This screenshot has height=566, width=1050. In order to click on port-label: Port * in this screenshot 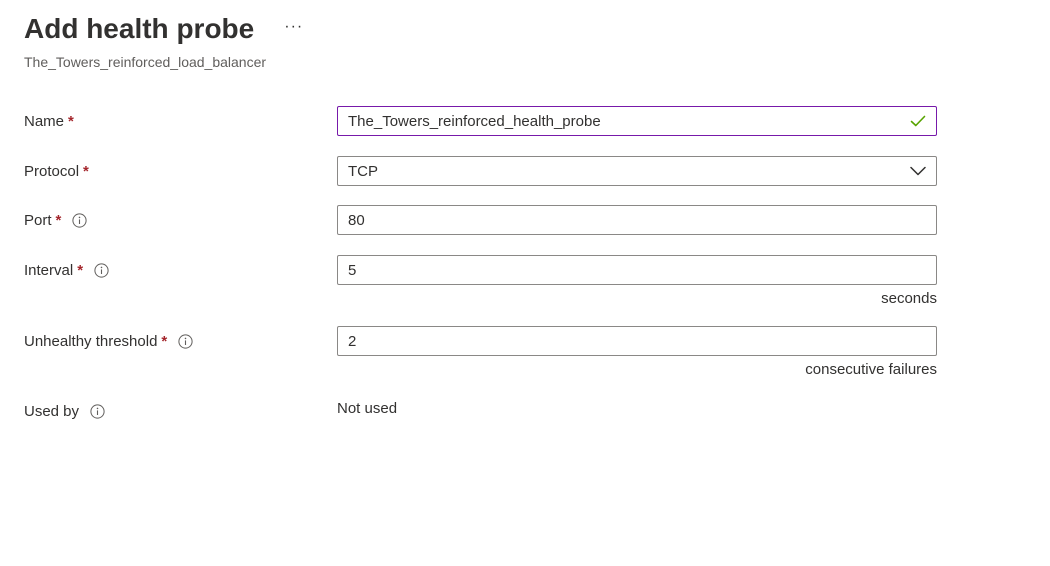, I will do `click(55, 220)`.